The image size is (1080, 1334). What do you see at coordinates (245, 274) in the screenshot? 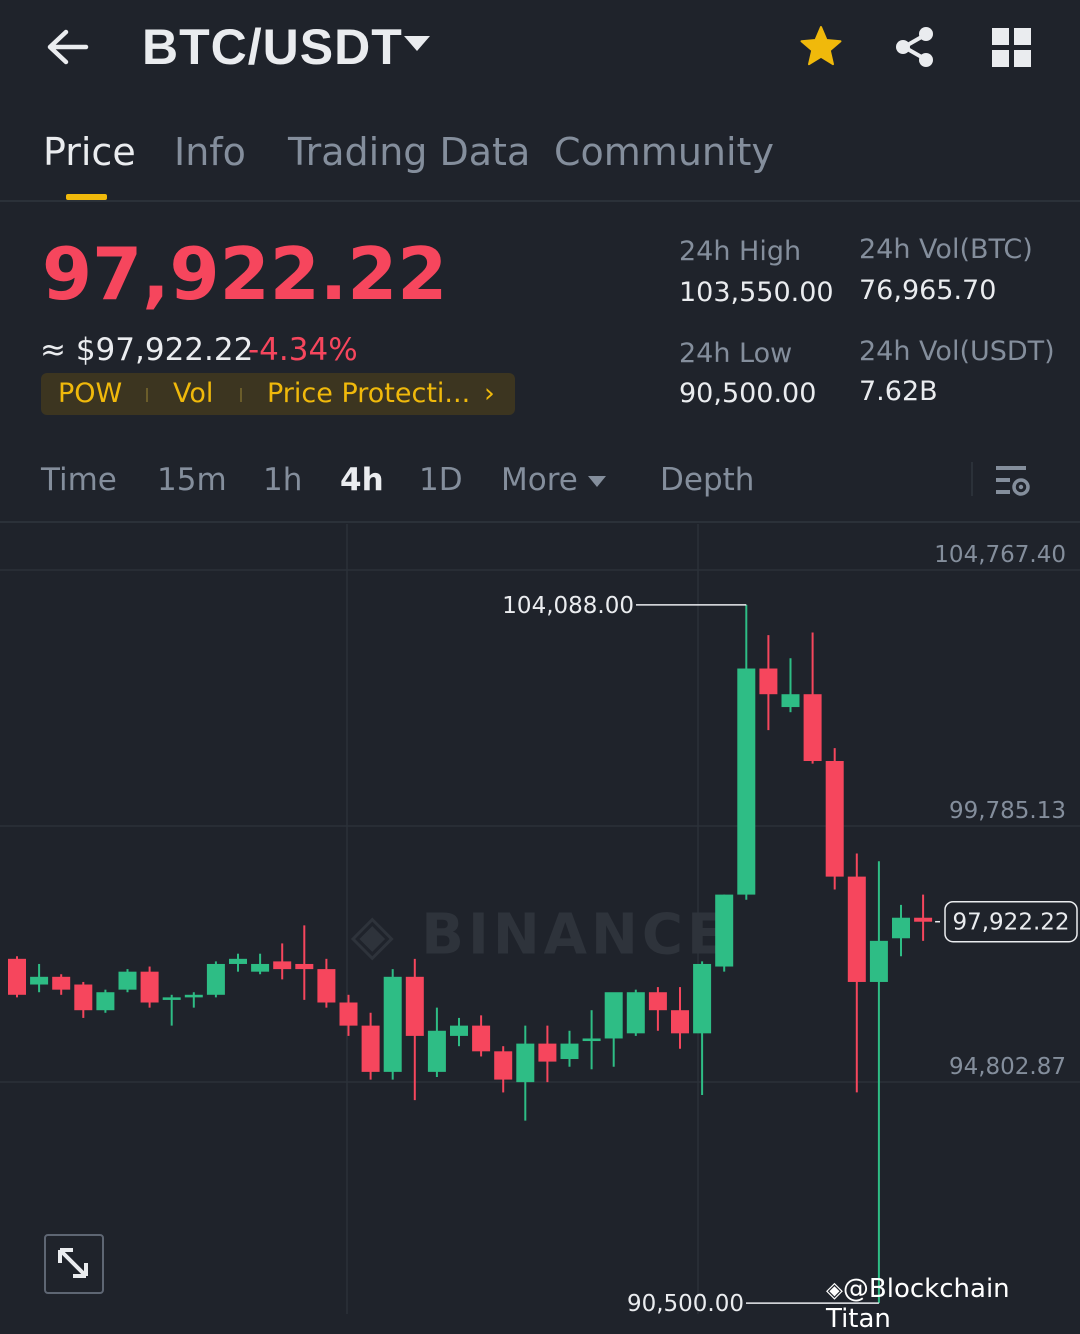
I see `last-price: 97,922.22` at bounding box center [245, 274].